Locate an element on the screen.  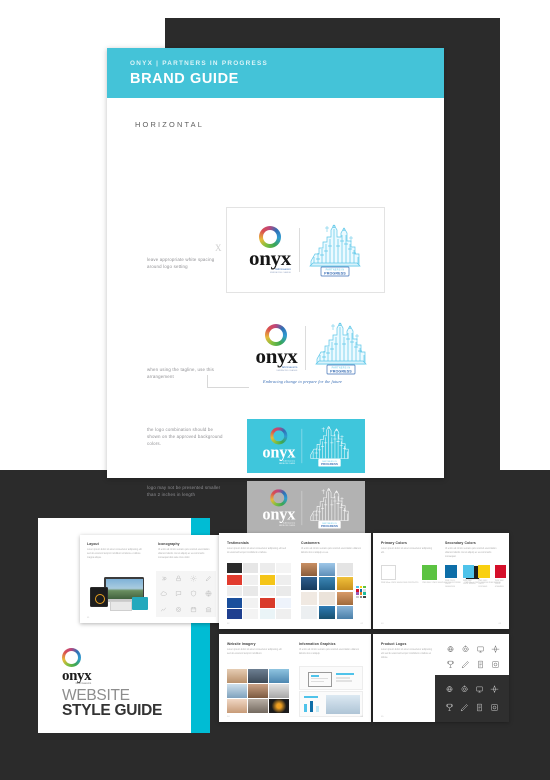
tablet-frame is located at coordinates (99, 597).